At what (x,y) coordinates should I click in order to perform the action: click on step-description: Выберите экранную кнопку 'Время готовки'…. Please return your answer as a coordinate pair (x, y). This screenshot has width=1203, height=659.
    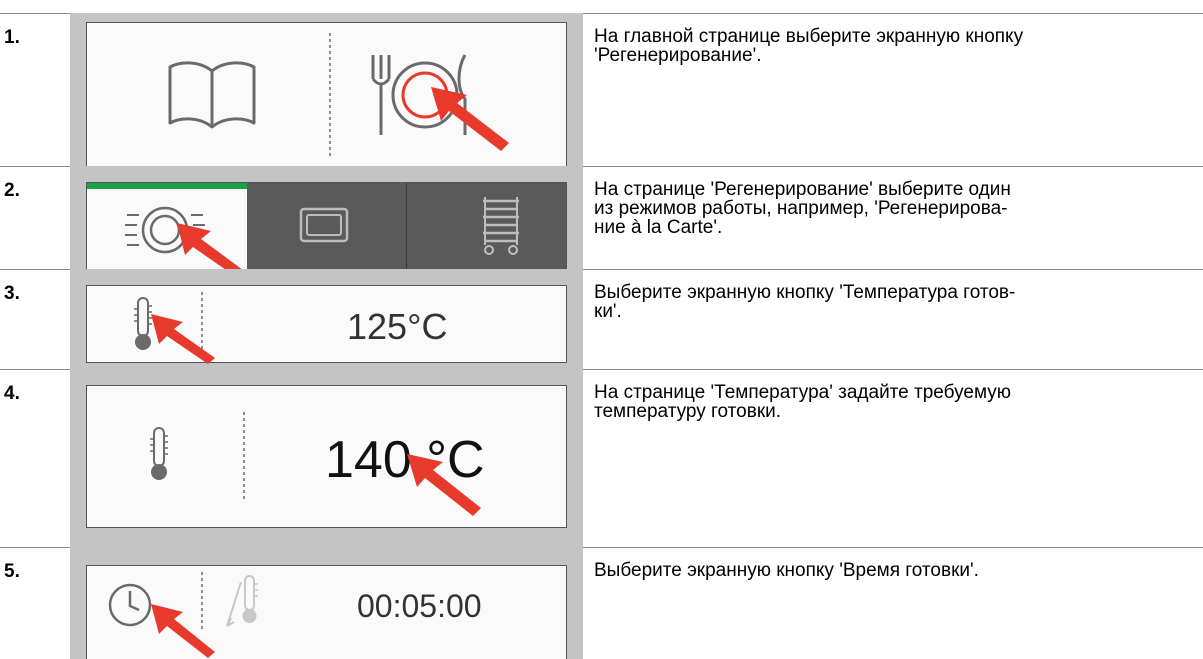
    Looking at the image, I should click on (897, 570).